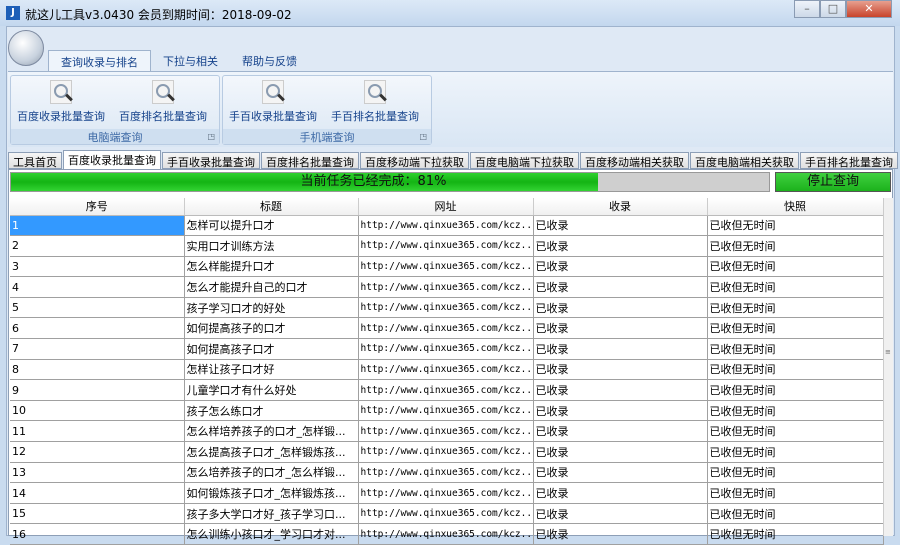 Image resolution: width=900 pixels, height=545 pixels. I want to click on column-header: 收录, so click(620, 207).